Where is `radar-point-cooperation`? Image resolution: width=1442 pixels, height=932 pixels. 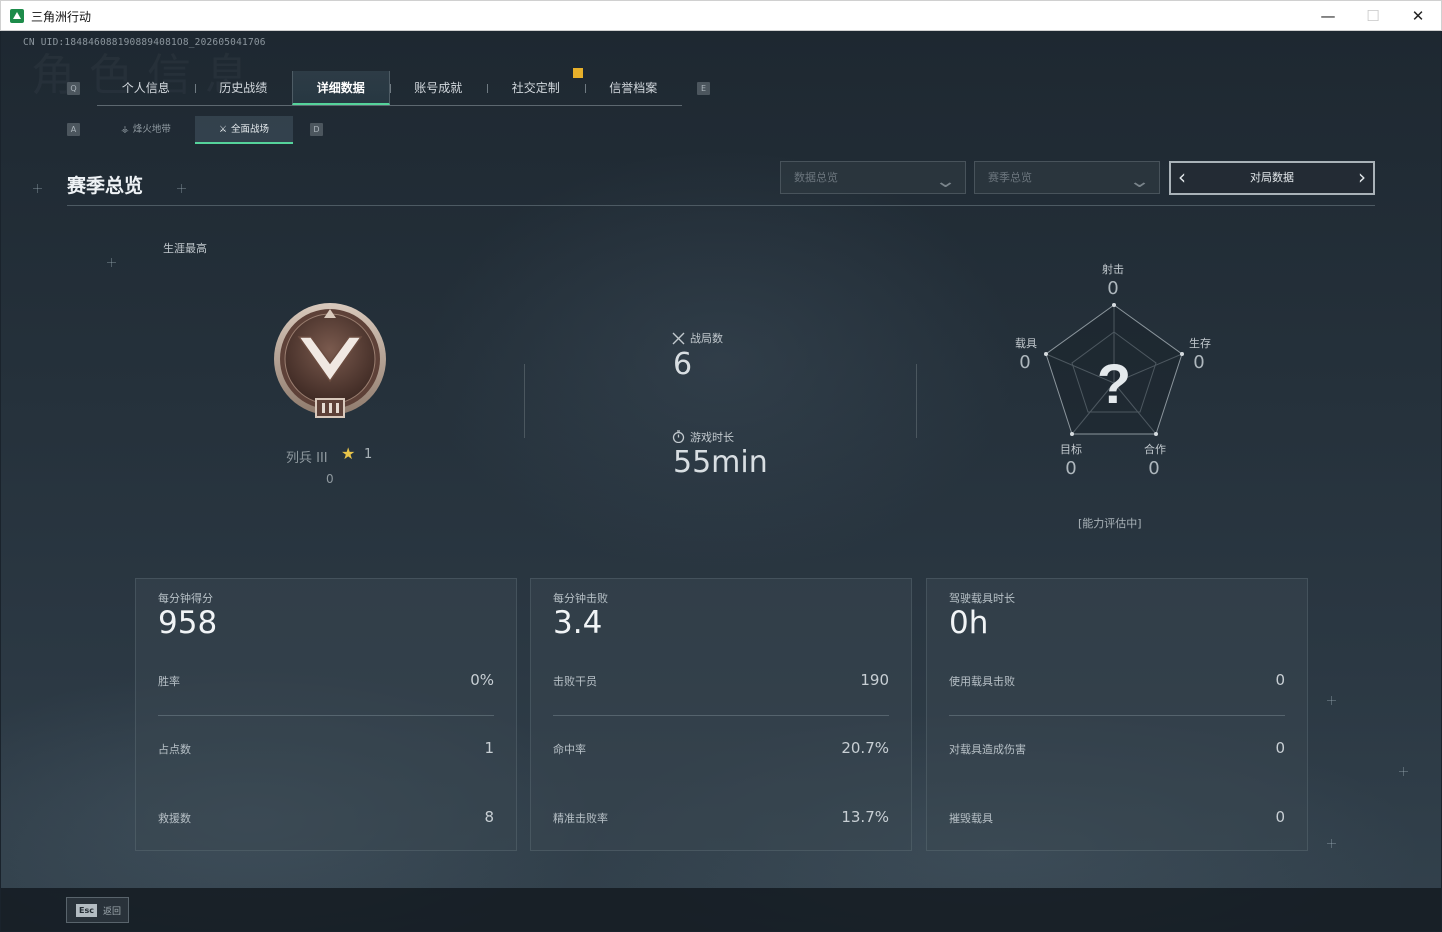 radar-point-cooperation is located at coordinates (1156, 434).